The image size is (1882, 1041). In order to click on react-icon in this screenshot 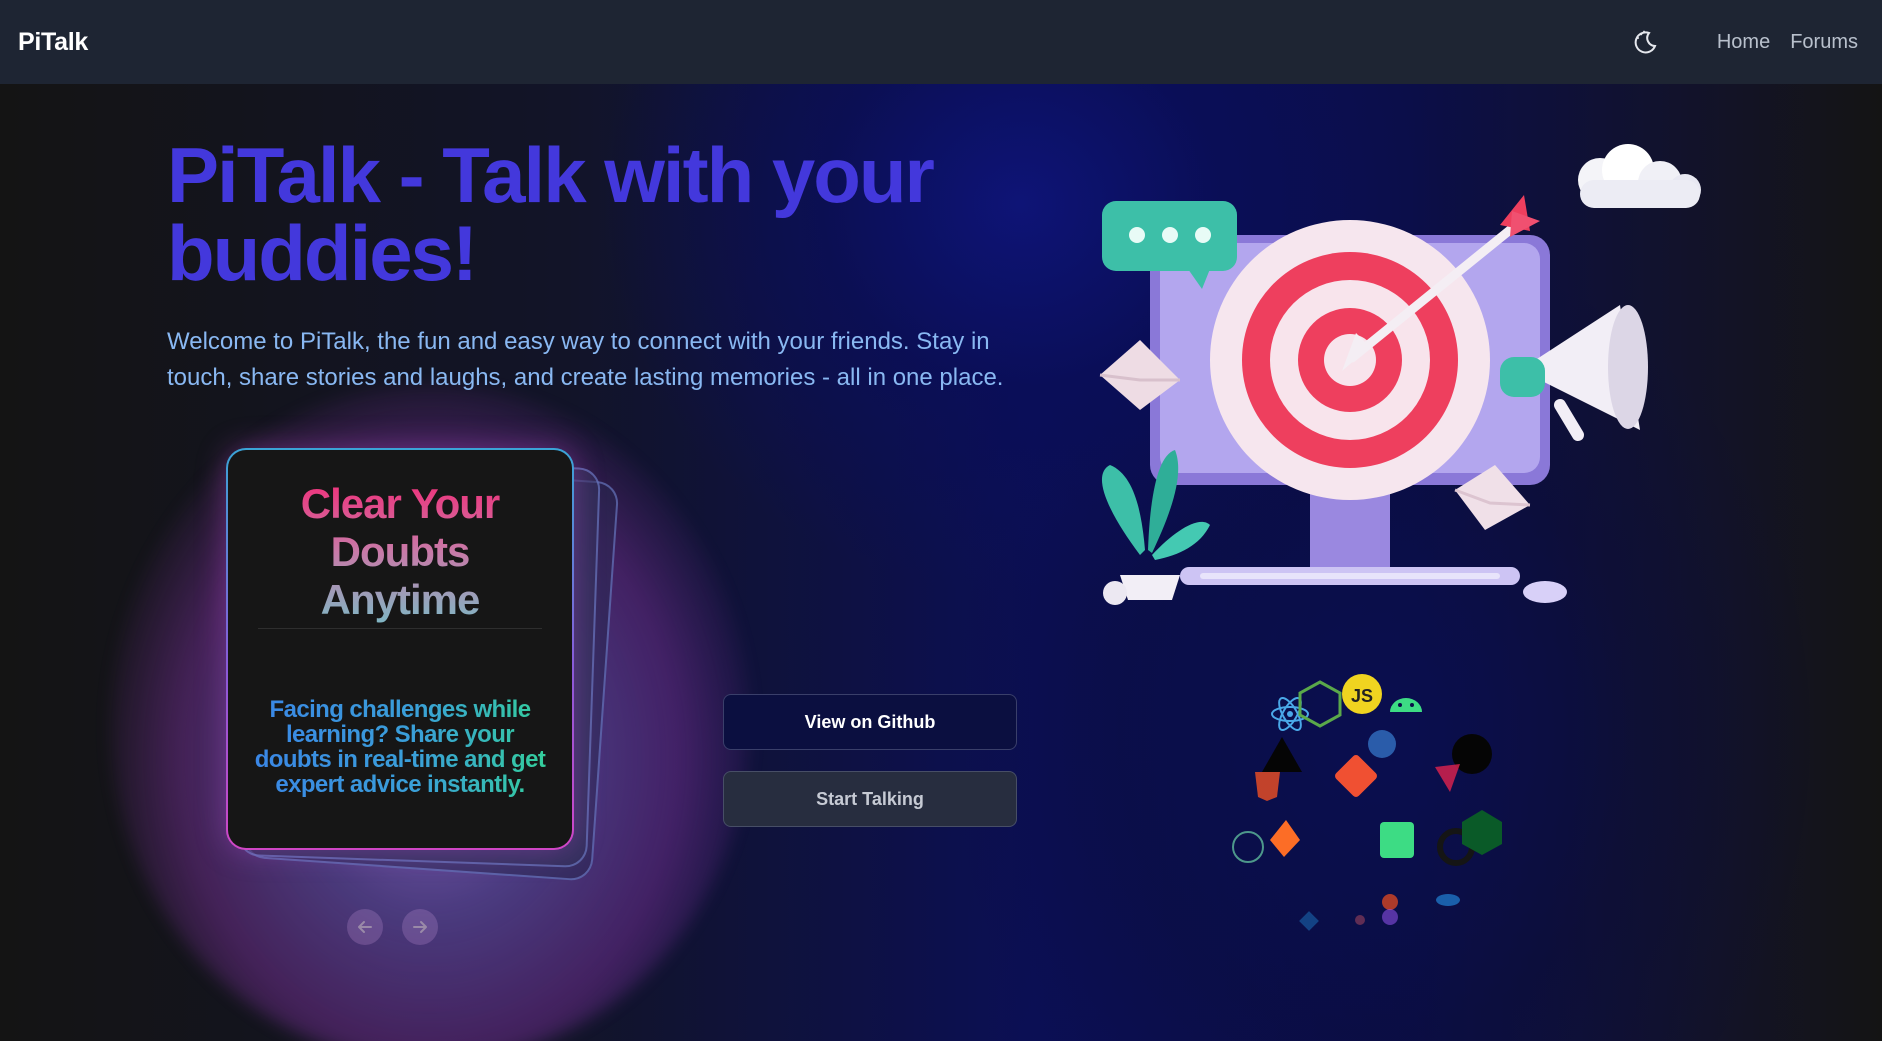, I will do `click(1290, 714)`.